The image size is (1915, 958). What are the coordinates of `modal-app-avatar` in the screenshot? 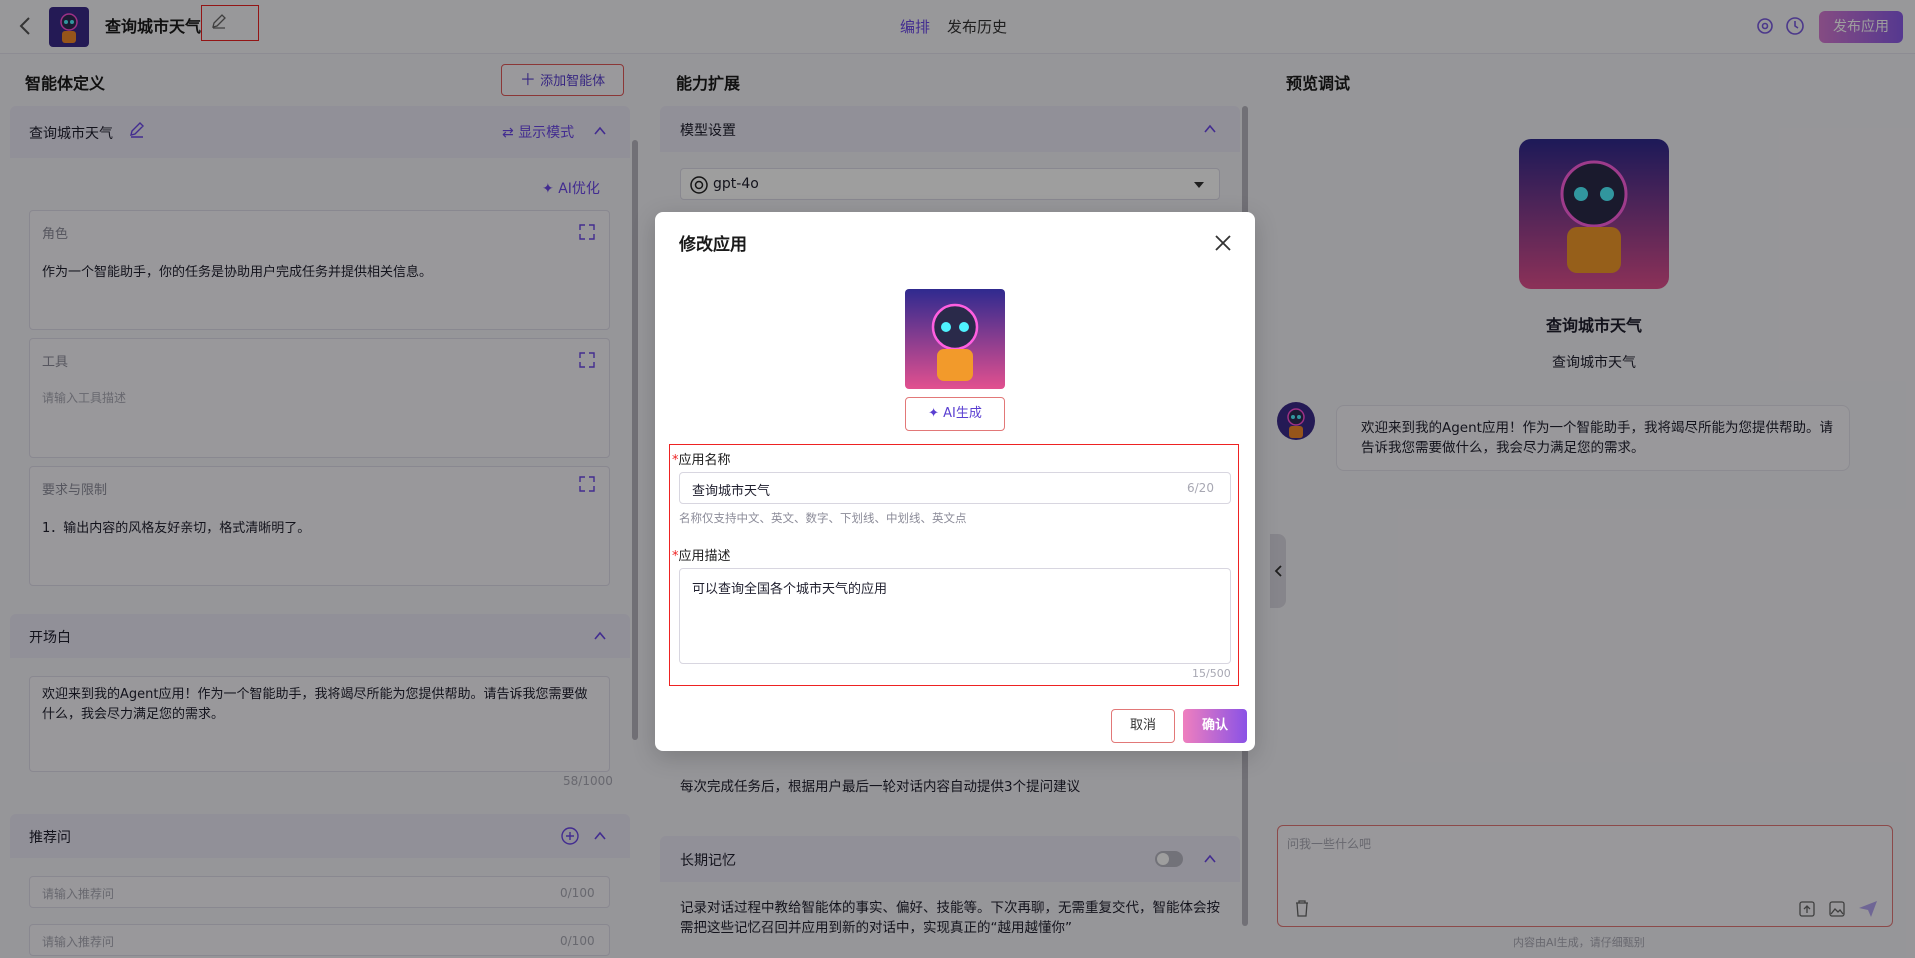 It's located at (955, 339).